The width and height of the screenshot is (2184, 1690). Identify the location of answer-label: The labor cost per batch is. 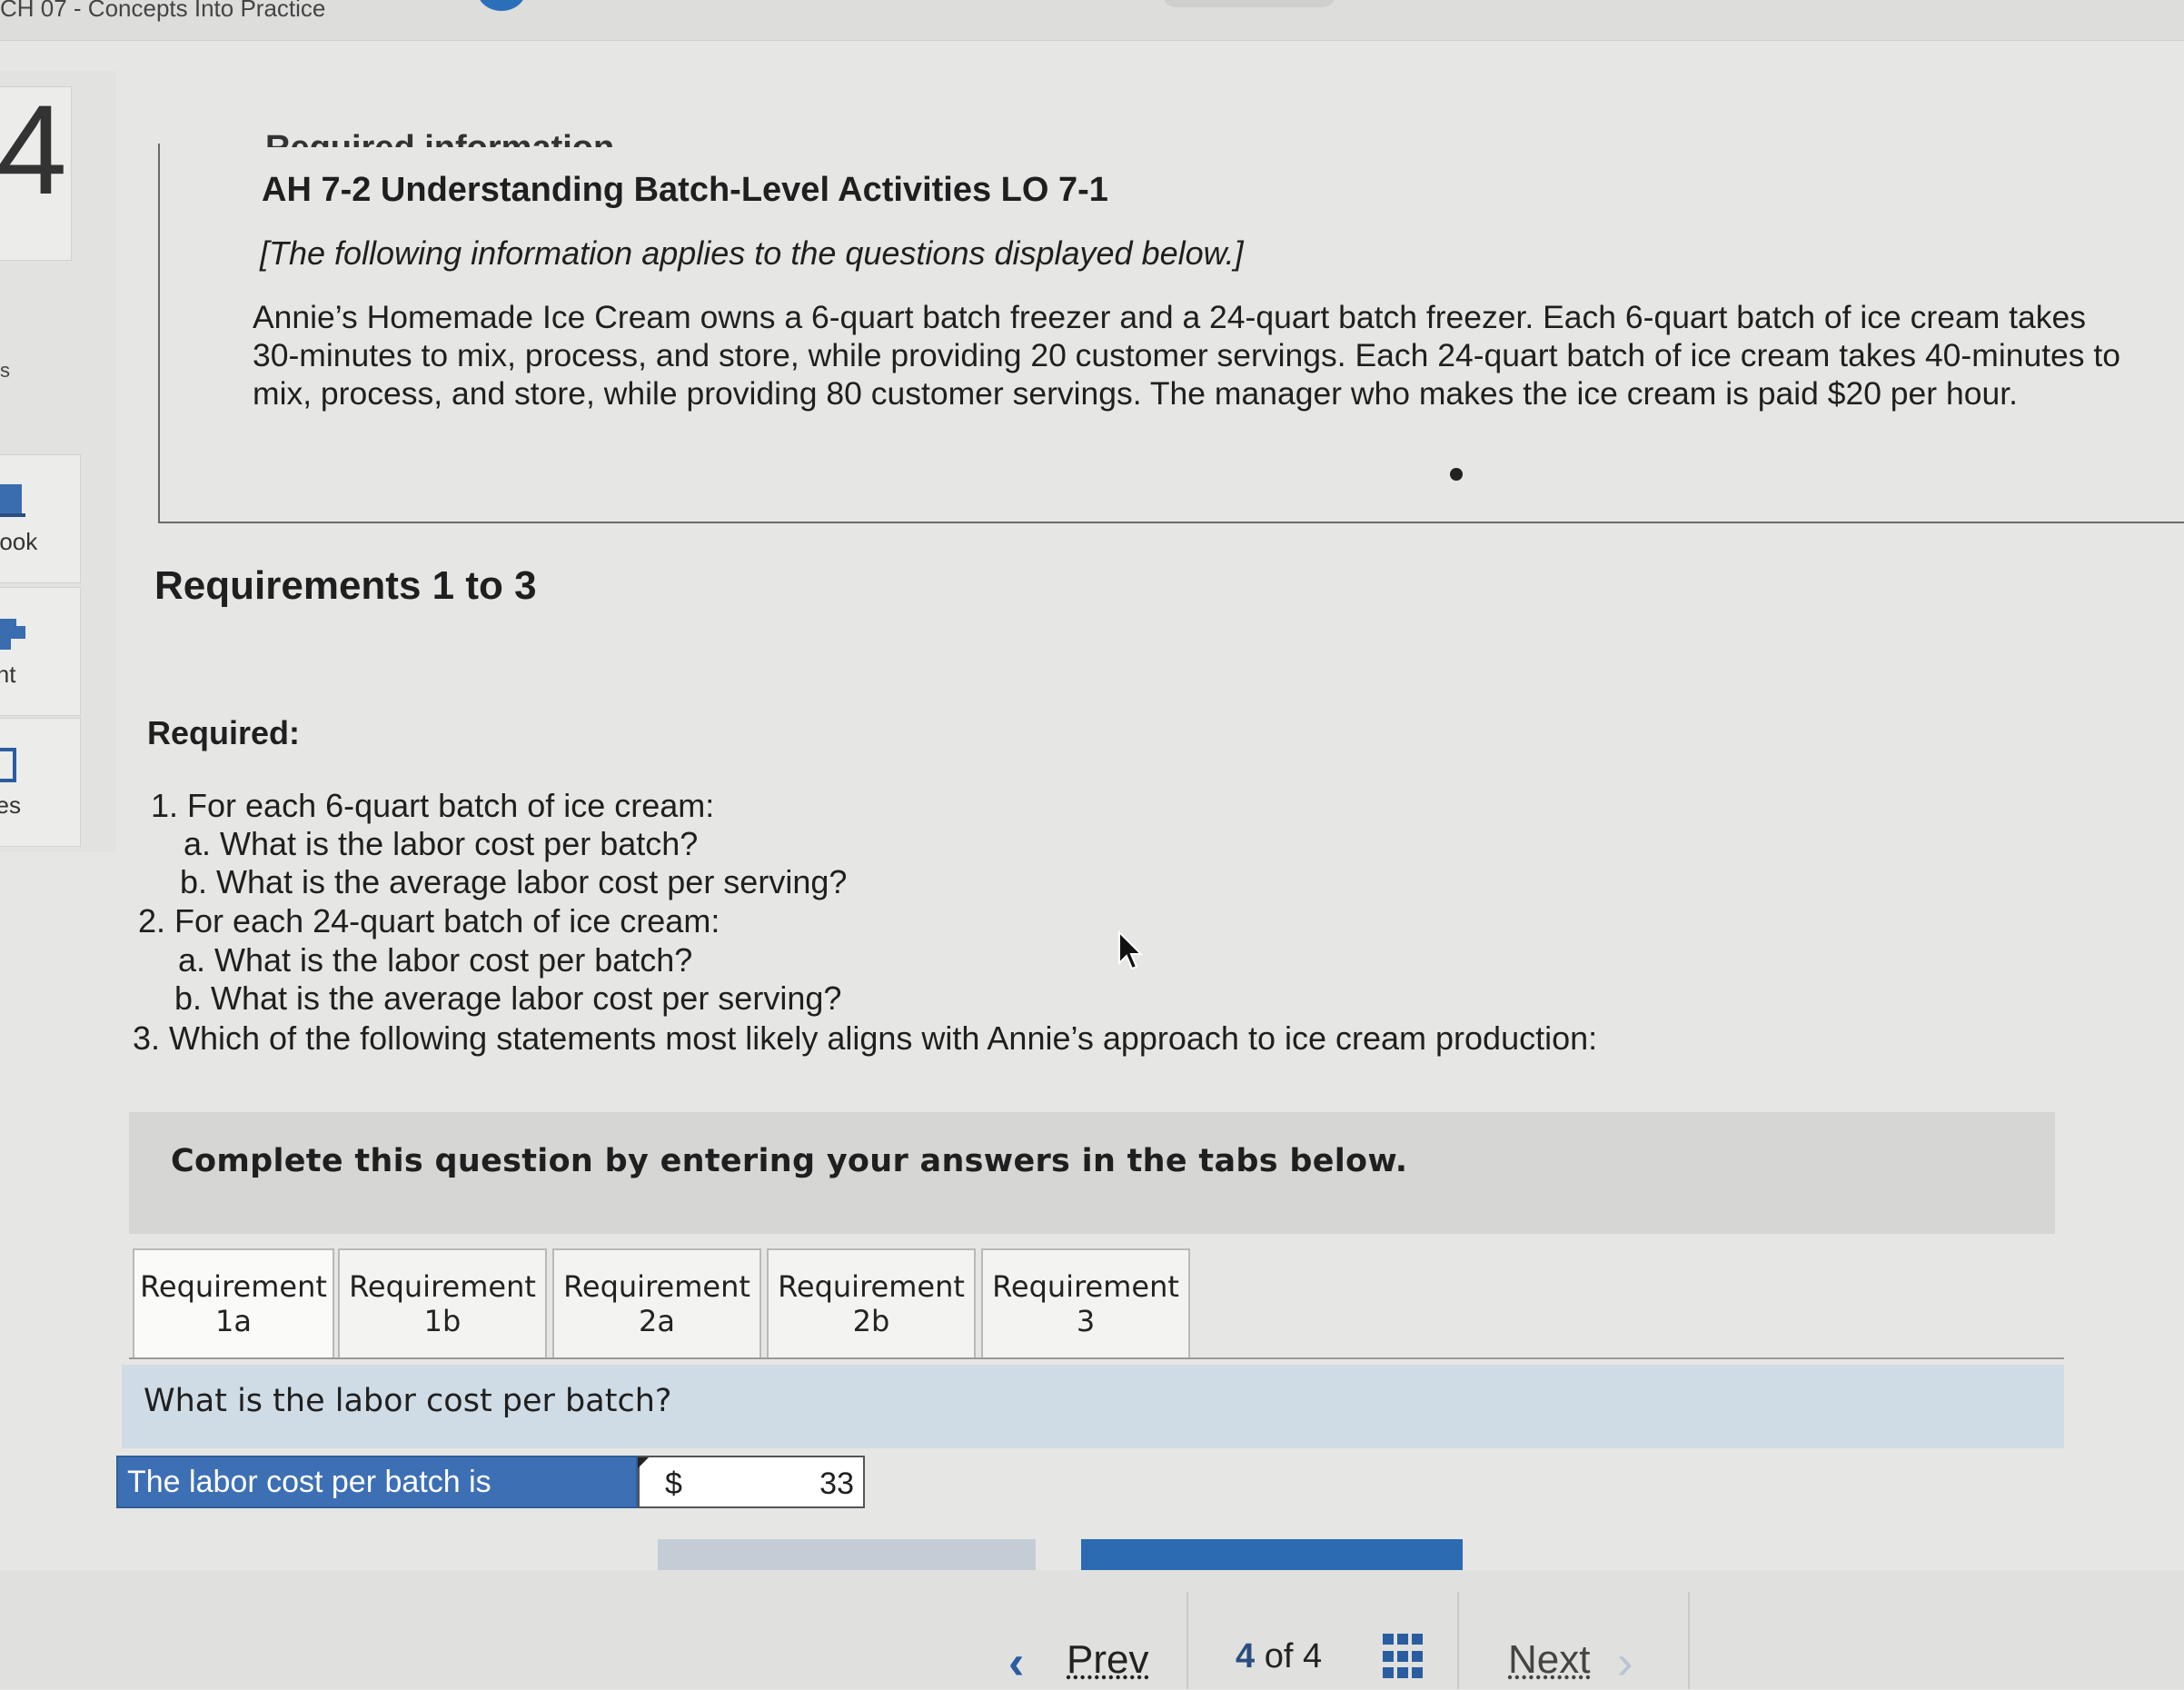
(377, 1482).